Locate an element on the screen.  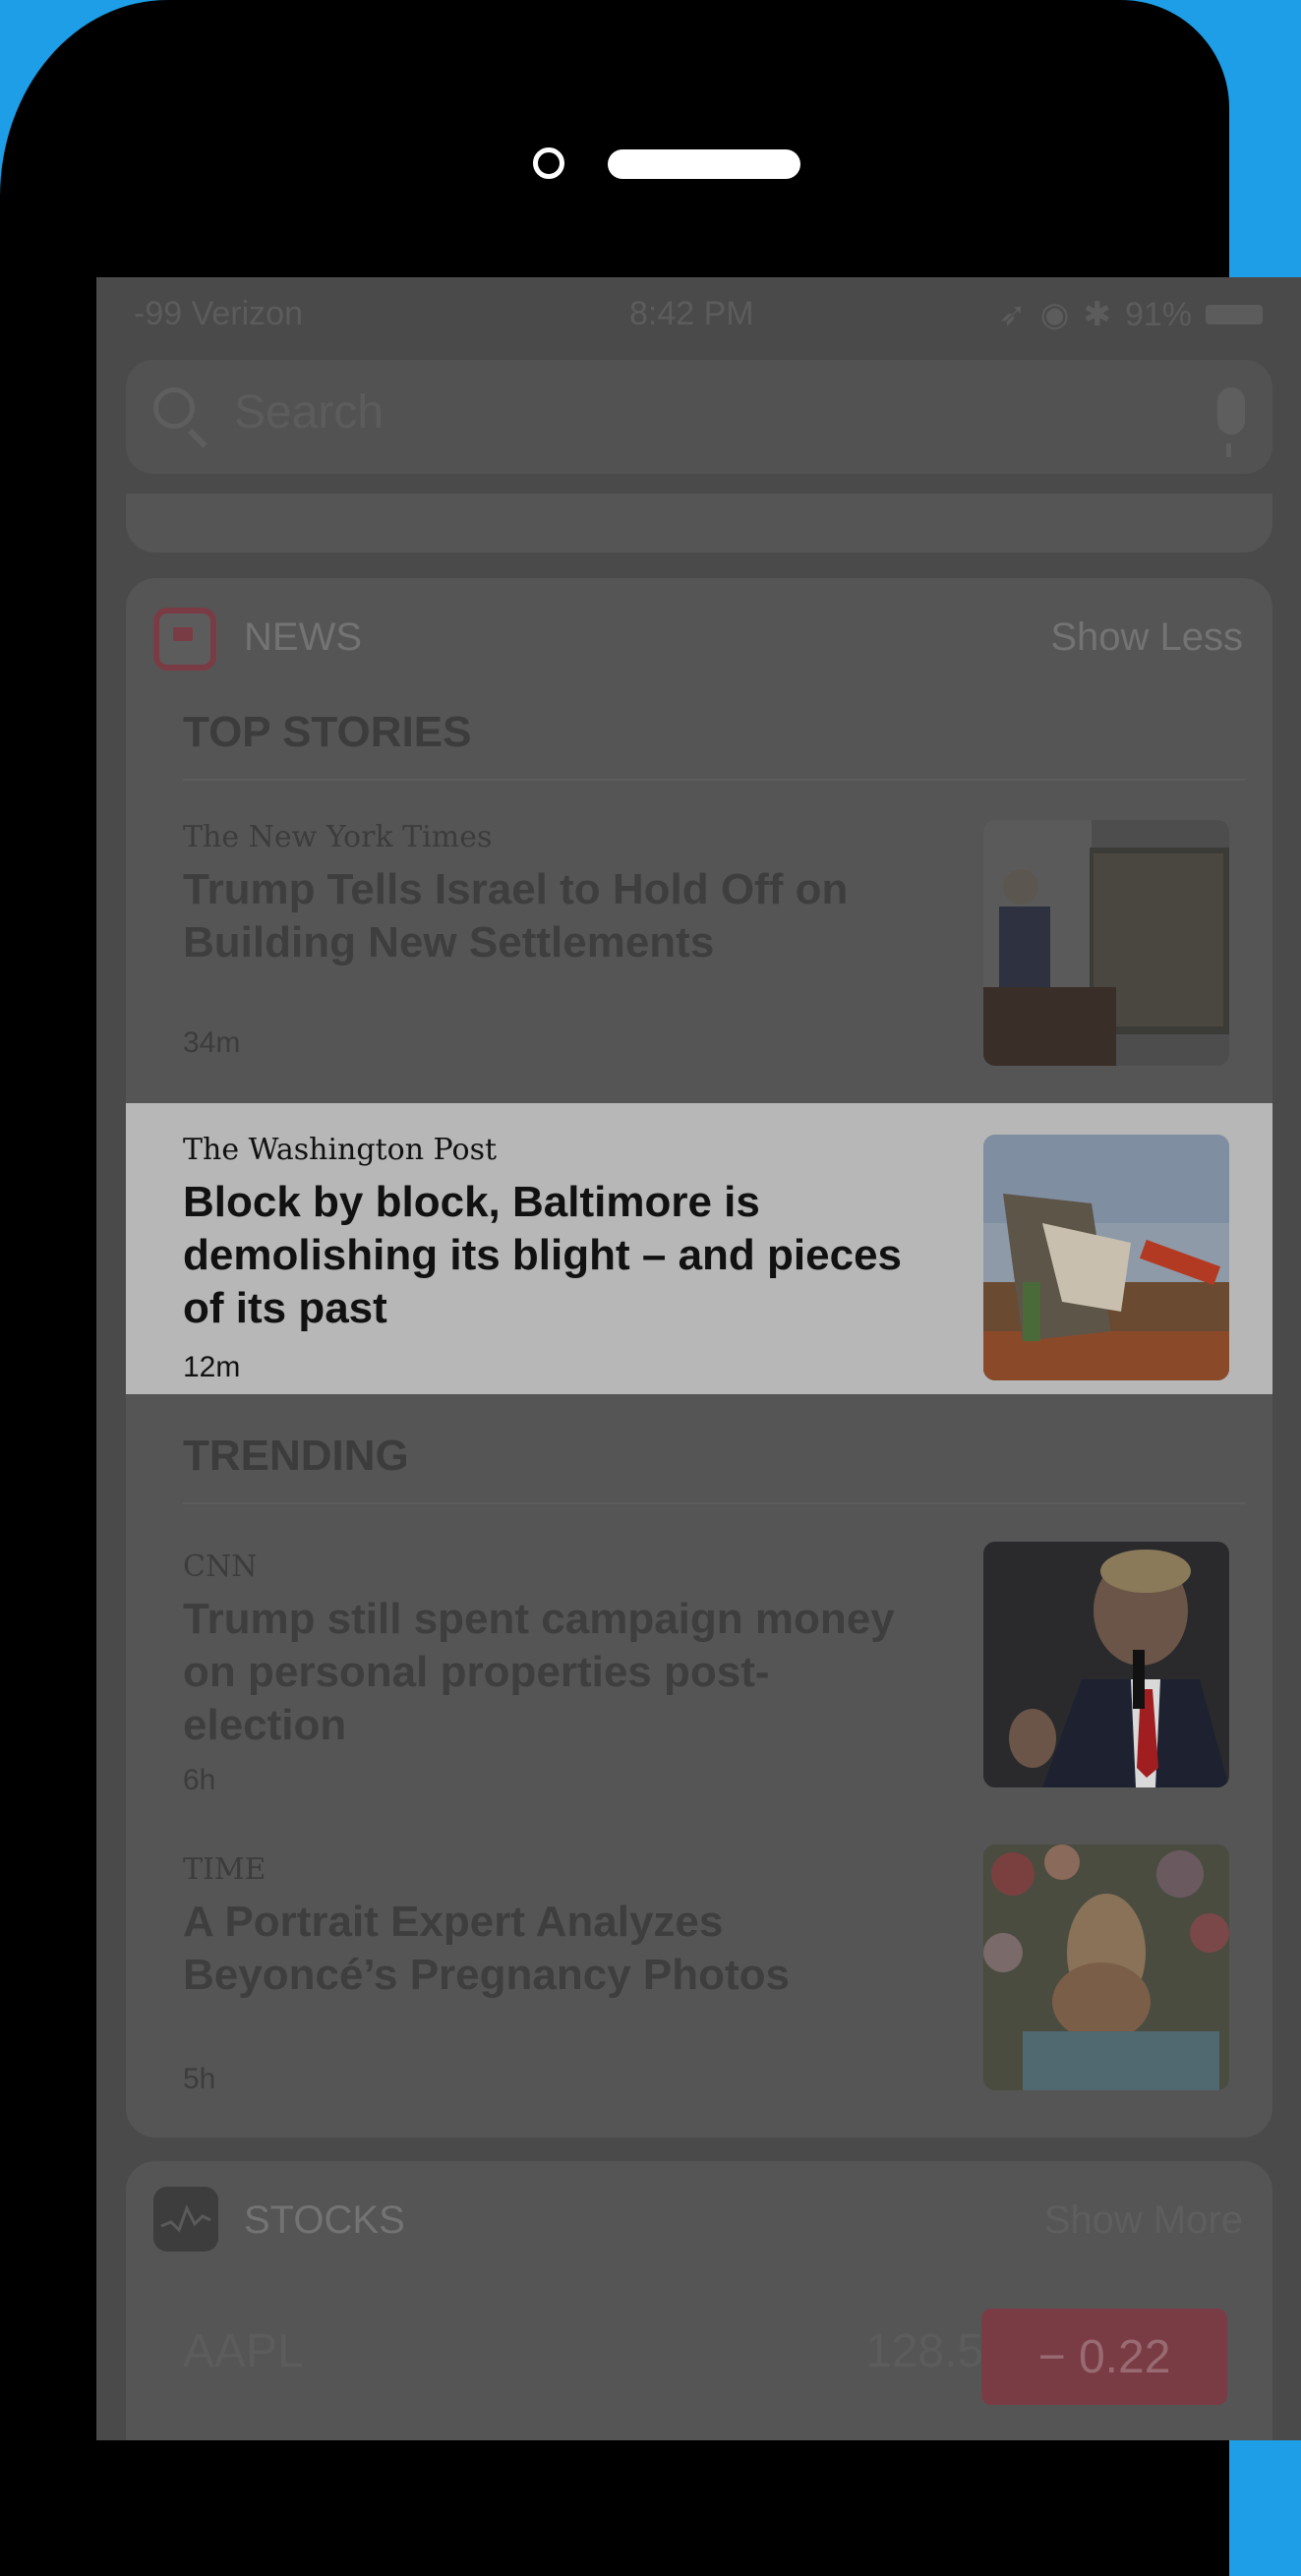
stock-symbol: AAPL is located at coordinates (243, 2351).